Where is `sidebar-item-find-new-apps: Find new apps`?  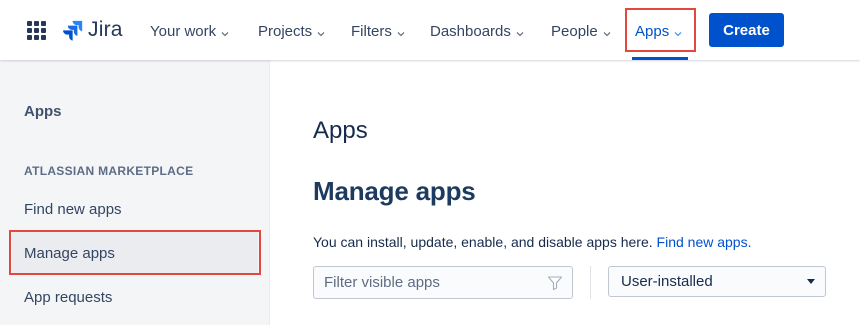
sidebar-item-find-new-apps: Find new apps is located at coordinates (135, 209).